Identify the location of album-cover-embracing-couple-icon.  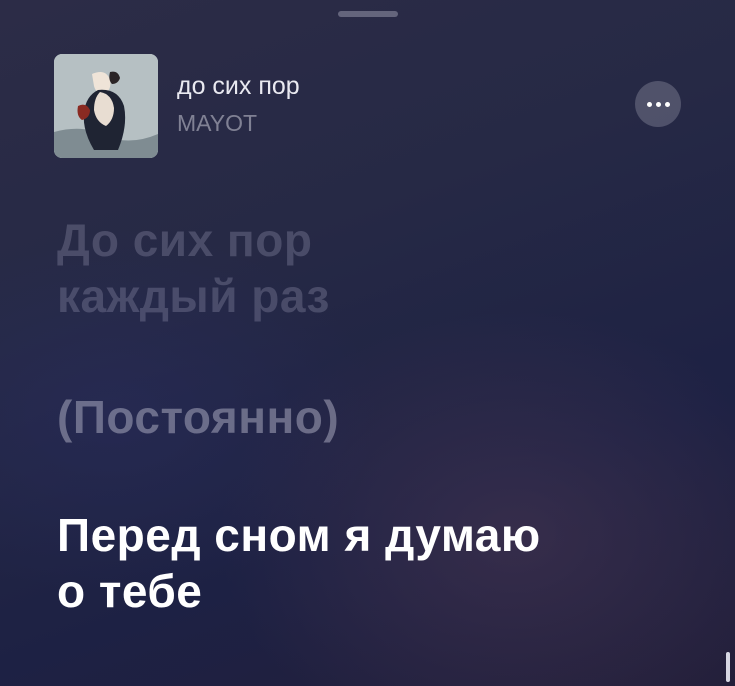
(106, 106).